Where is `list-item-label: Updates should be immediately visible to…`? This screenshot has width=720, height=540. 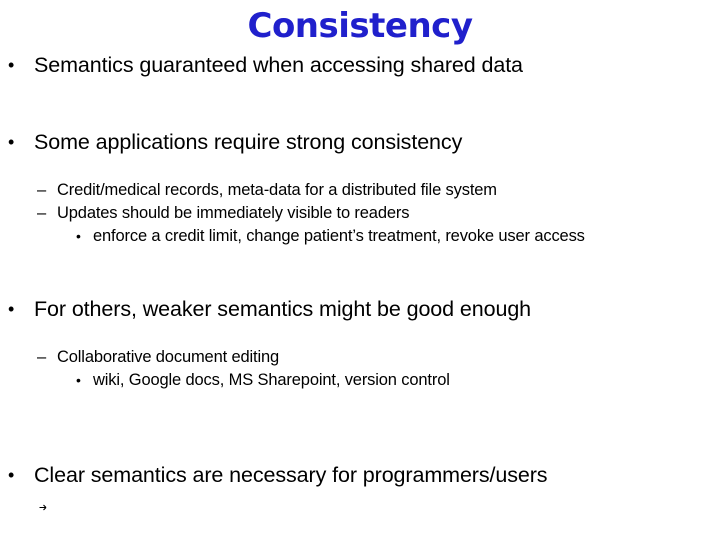 list-item-label: Updates should be immediately visible to… is located at coordinates (233, 213).